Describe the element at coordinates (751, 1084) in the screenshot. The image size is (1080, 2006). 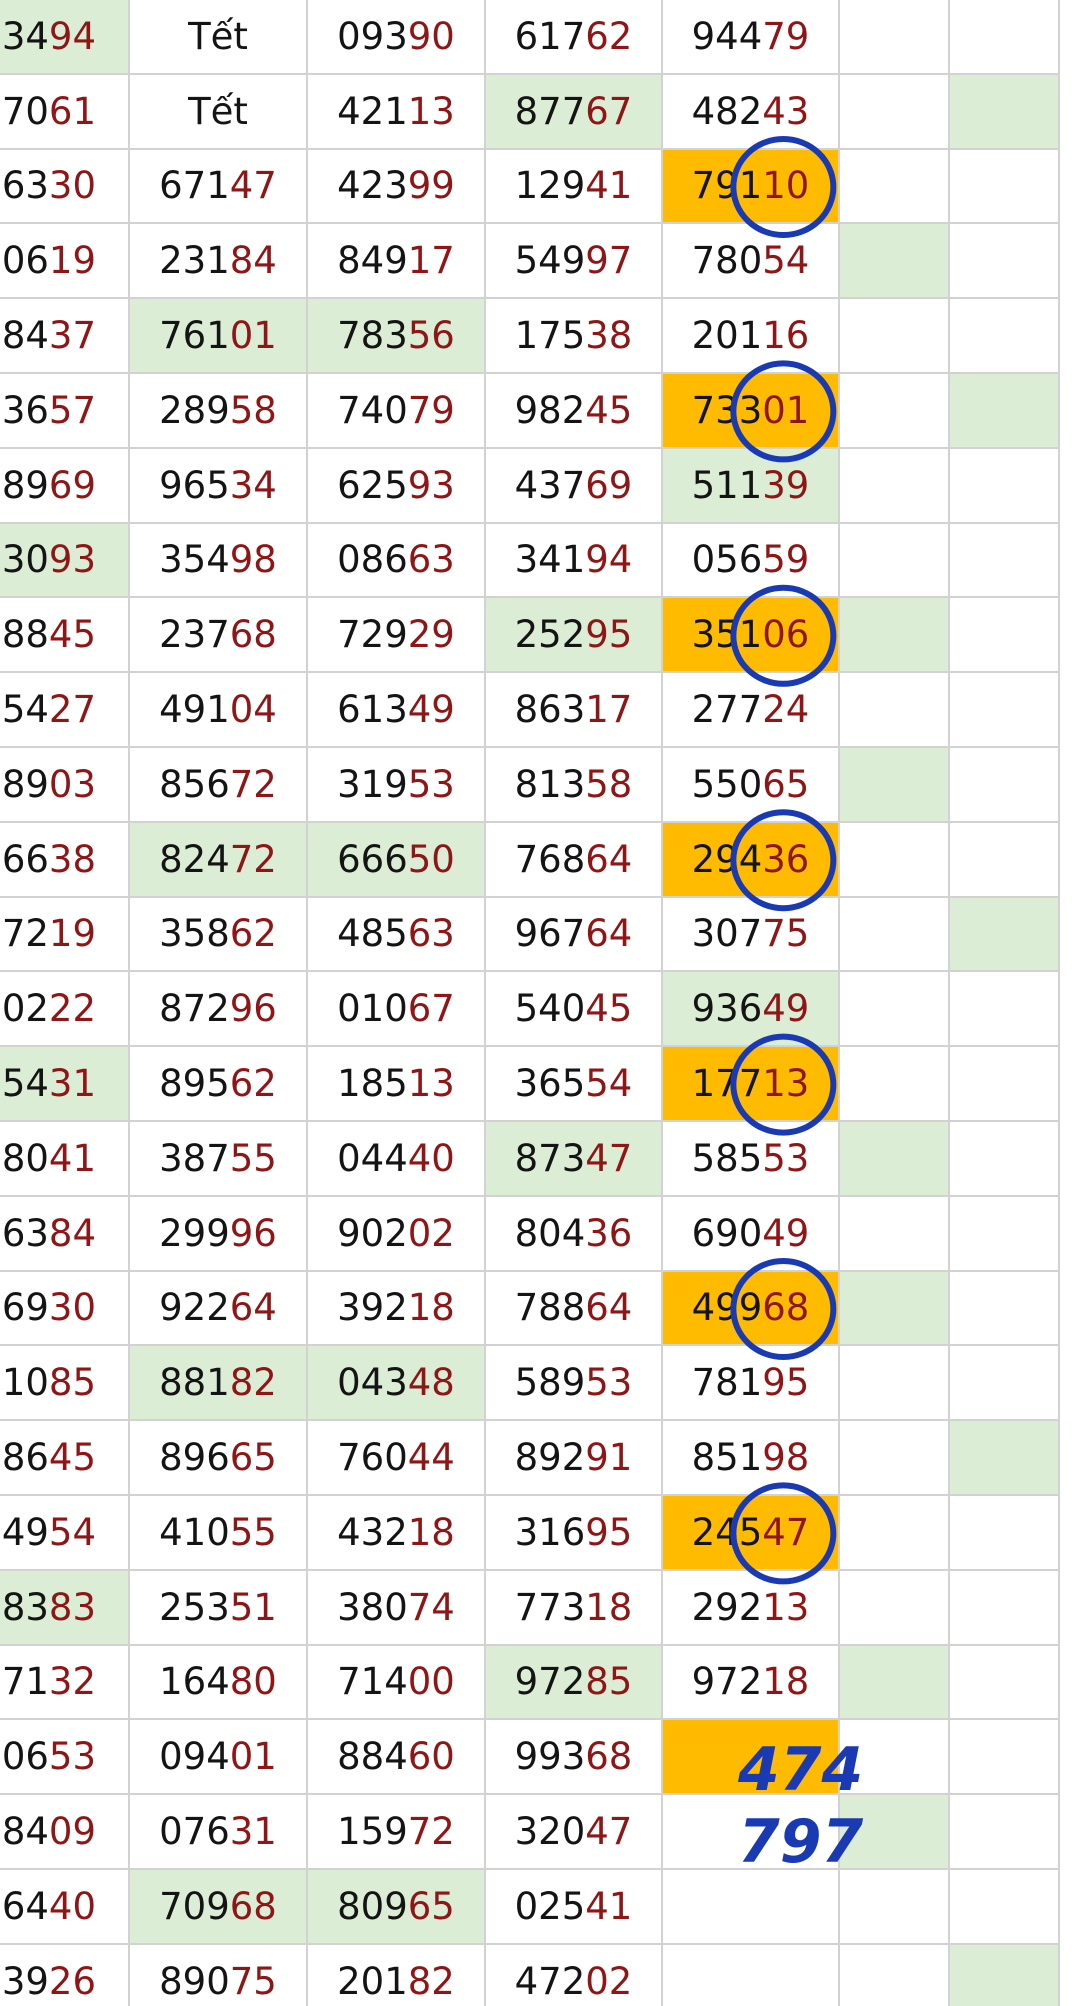
I see `table-cell: 177 13` at that location.